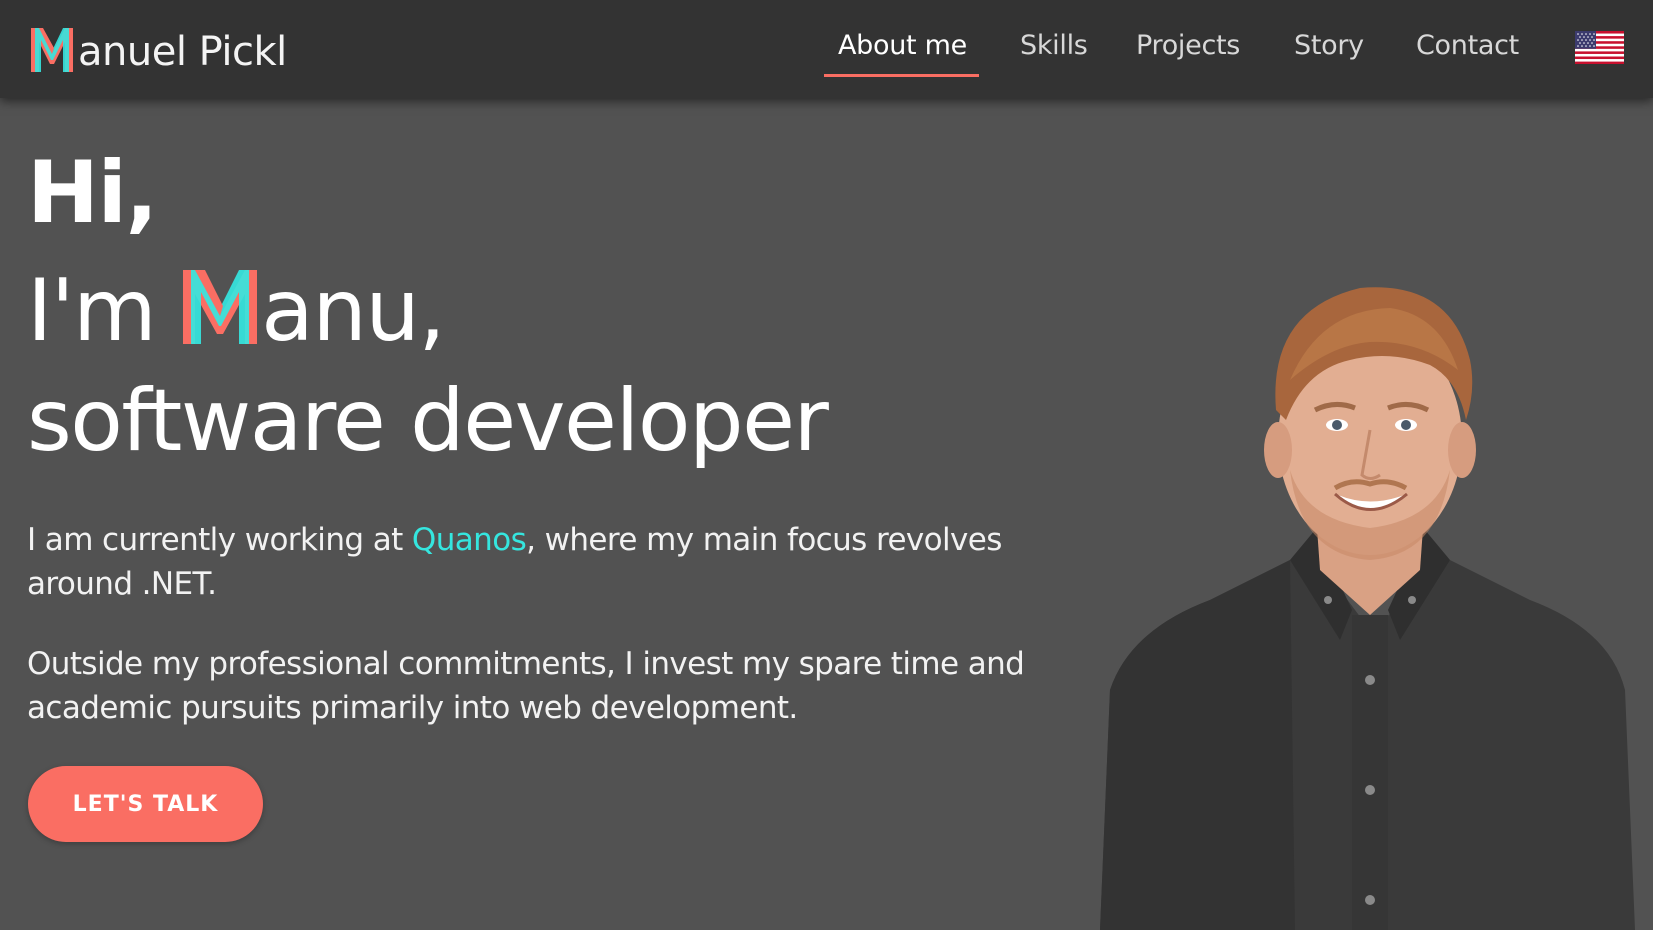  What do you see at coordinates (1329, 45) in the screenshot?
I see `nav-story: Story` at bounding box center [1329, 45].